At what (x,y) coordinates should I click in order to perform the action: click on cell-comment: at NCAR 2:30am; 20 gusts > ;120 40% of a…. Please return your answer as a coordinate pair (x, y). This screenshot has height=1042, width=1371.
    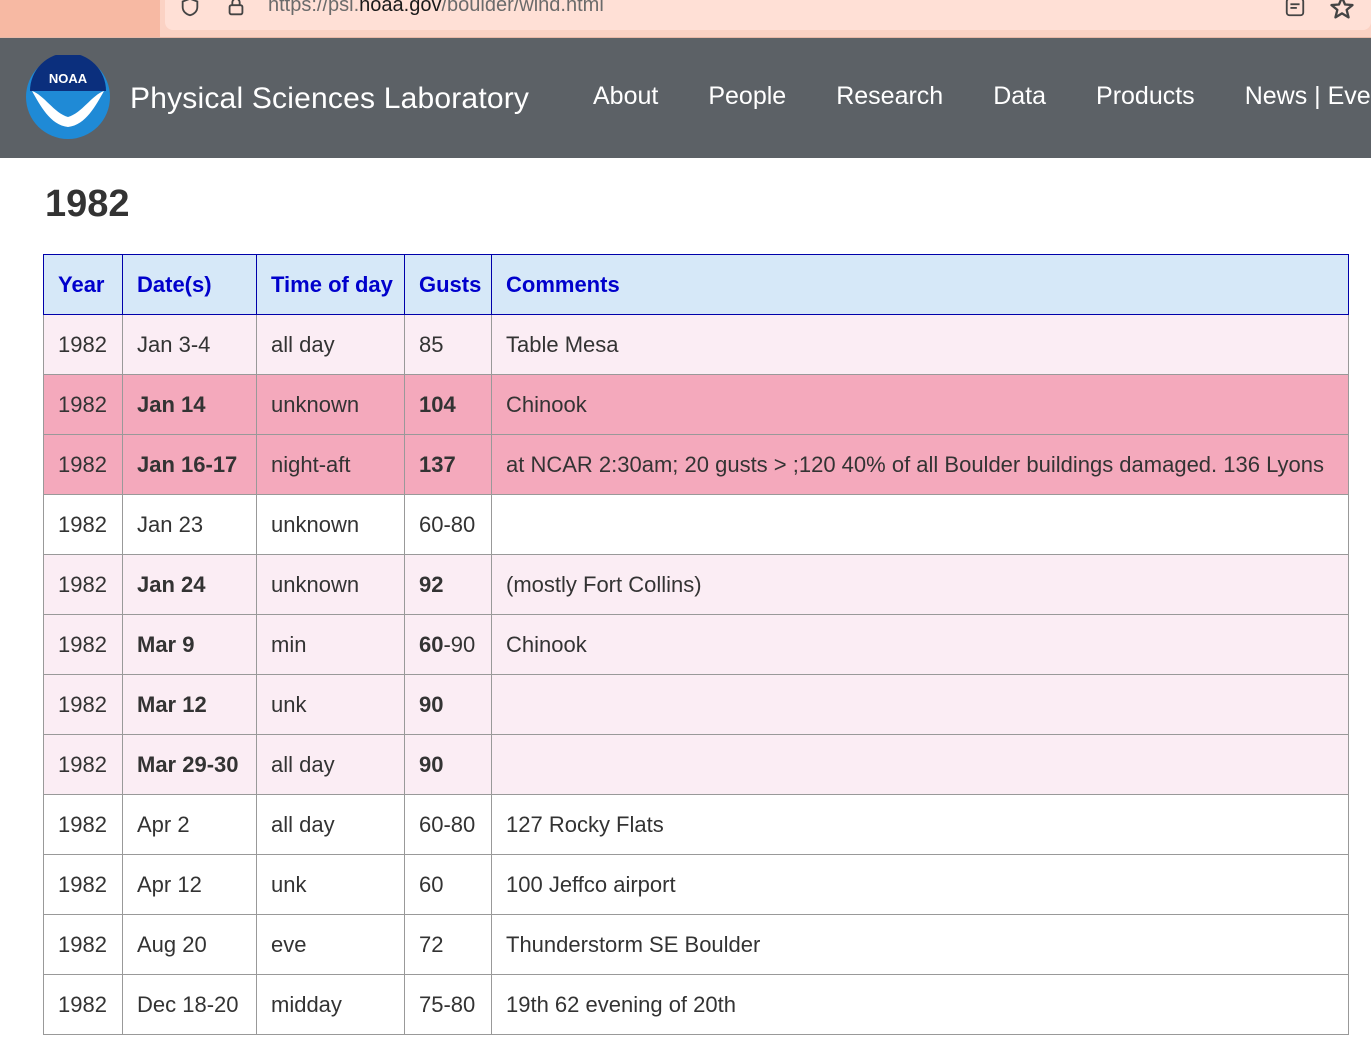
    Looking at the image, I should click on (920, 464).